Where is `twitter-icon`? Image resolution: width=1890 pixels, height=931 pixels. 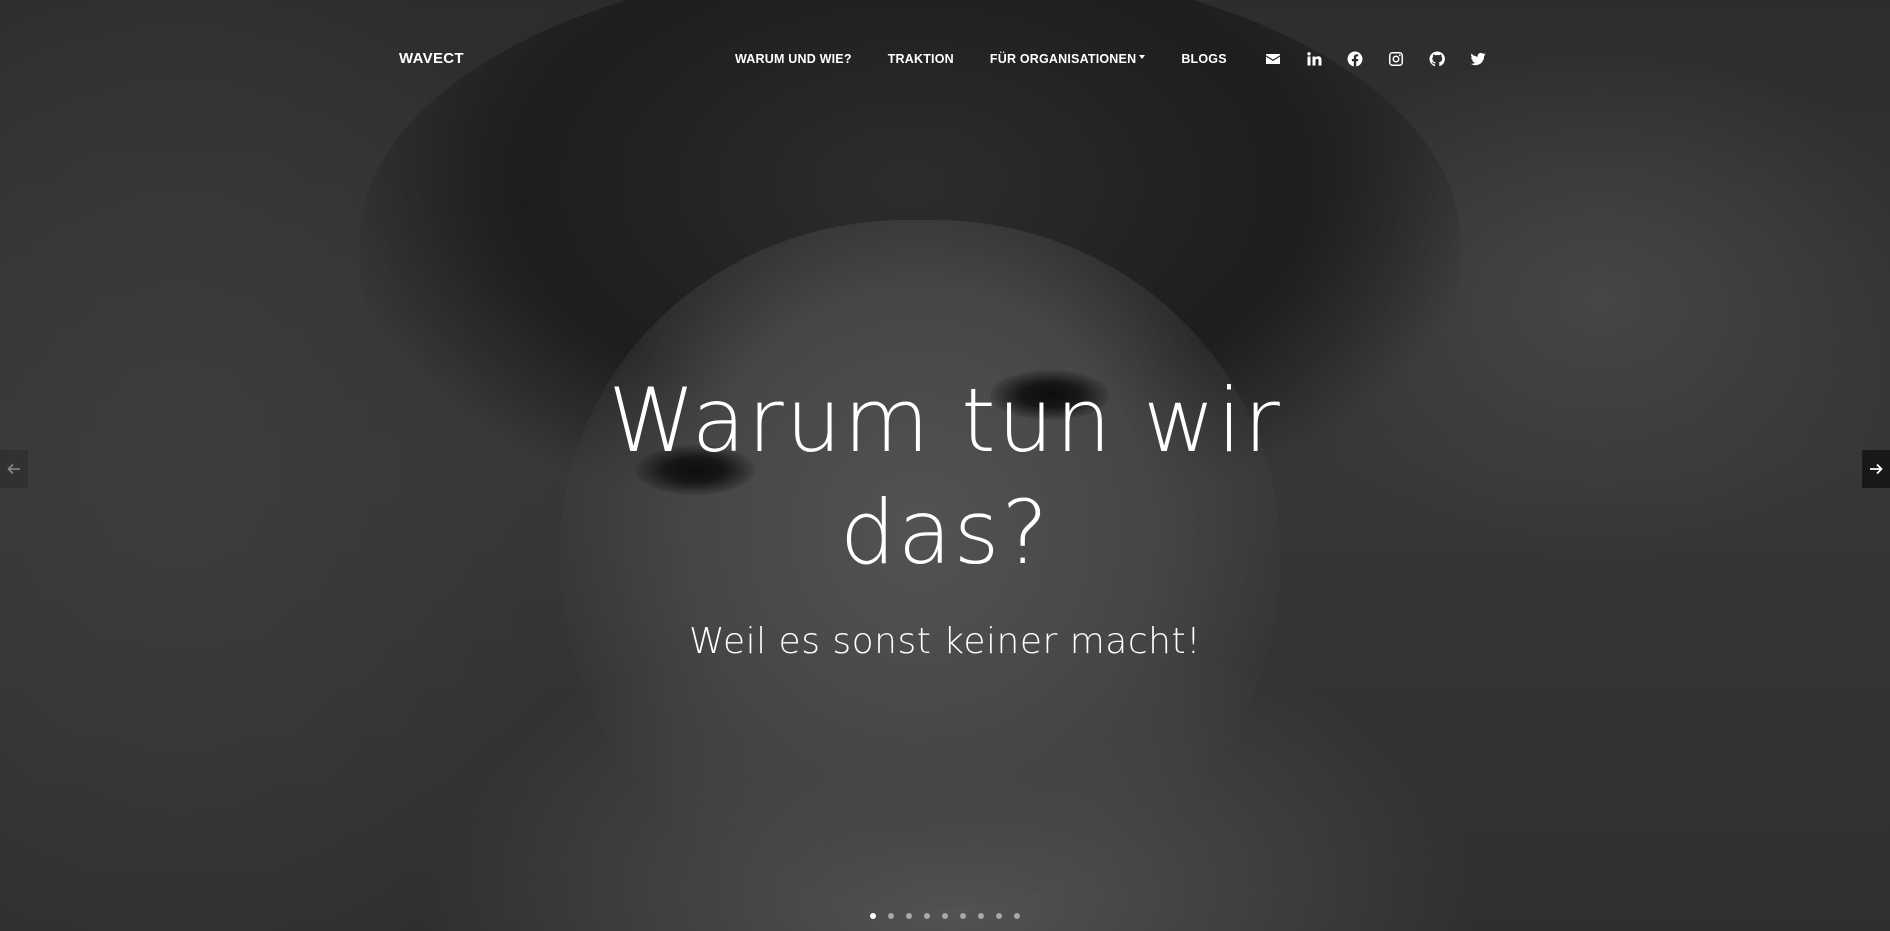
twitter-icon is located at coordinates (1478, 59).